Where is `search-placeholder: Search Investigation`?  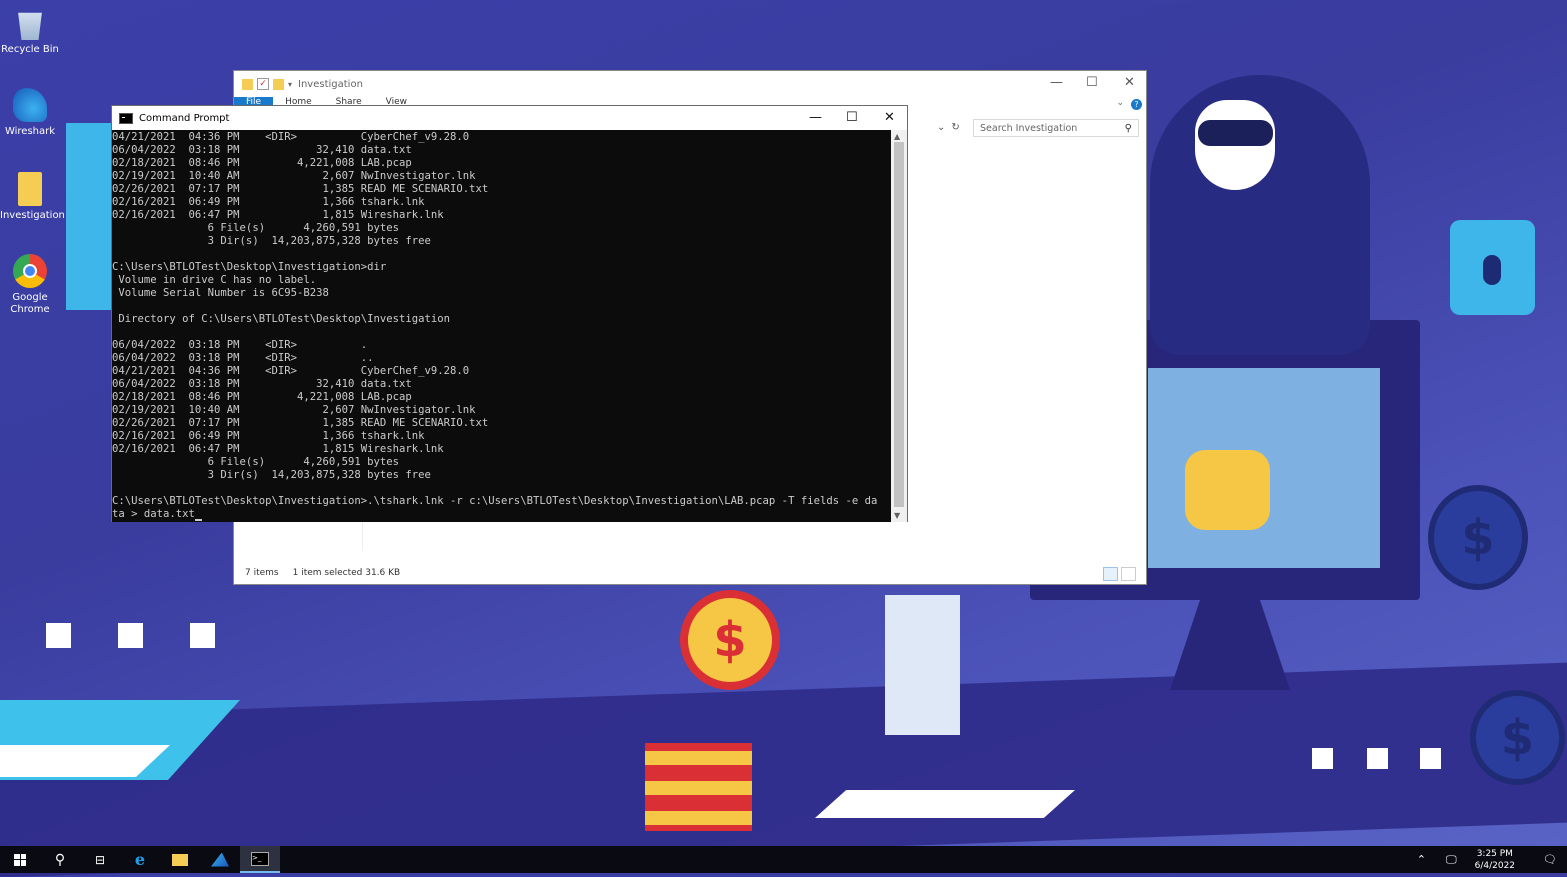
search-placeholder: Search Investigation is located at coordinates (1029, 128).